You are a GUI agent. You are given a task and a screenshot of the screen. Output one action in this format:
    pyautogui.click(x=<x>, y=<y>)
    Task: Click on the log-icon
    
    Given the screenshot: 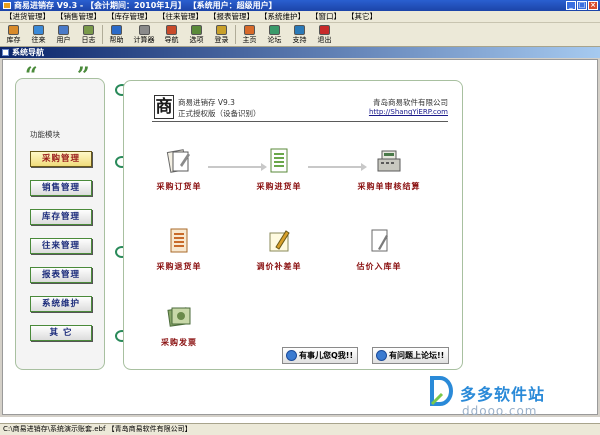 What is the action you would take?
    pyautogui.click(x=88, y=30)
    